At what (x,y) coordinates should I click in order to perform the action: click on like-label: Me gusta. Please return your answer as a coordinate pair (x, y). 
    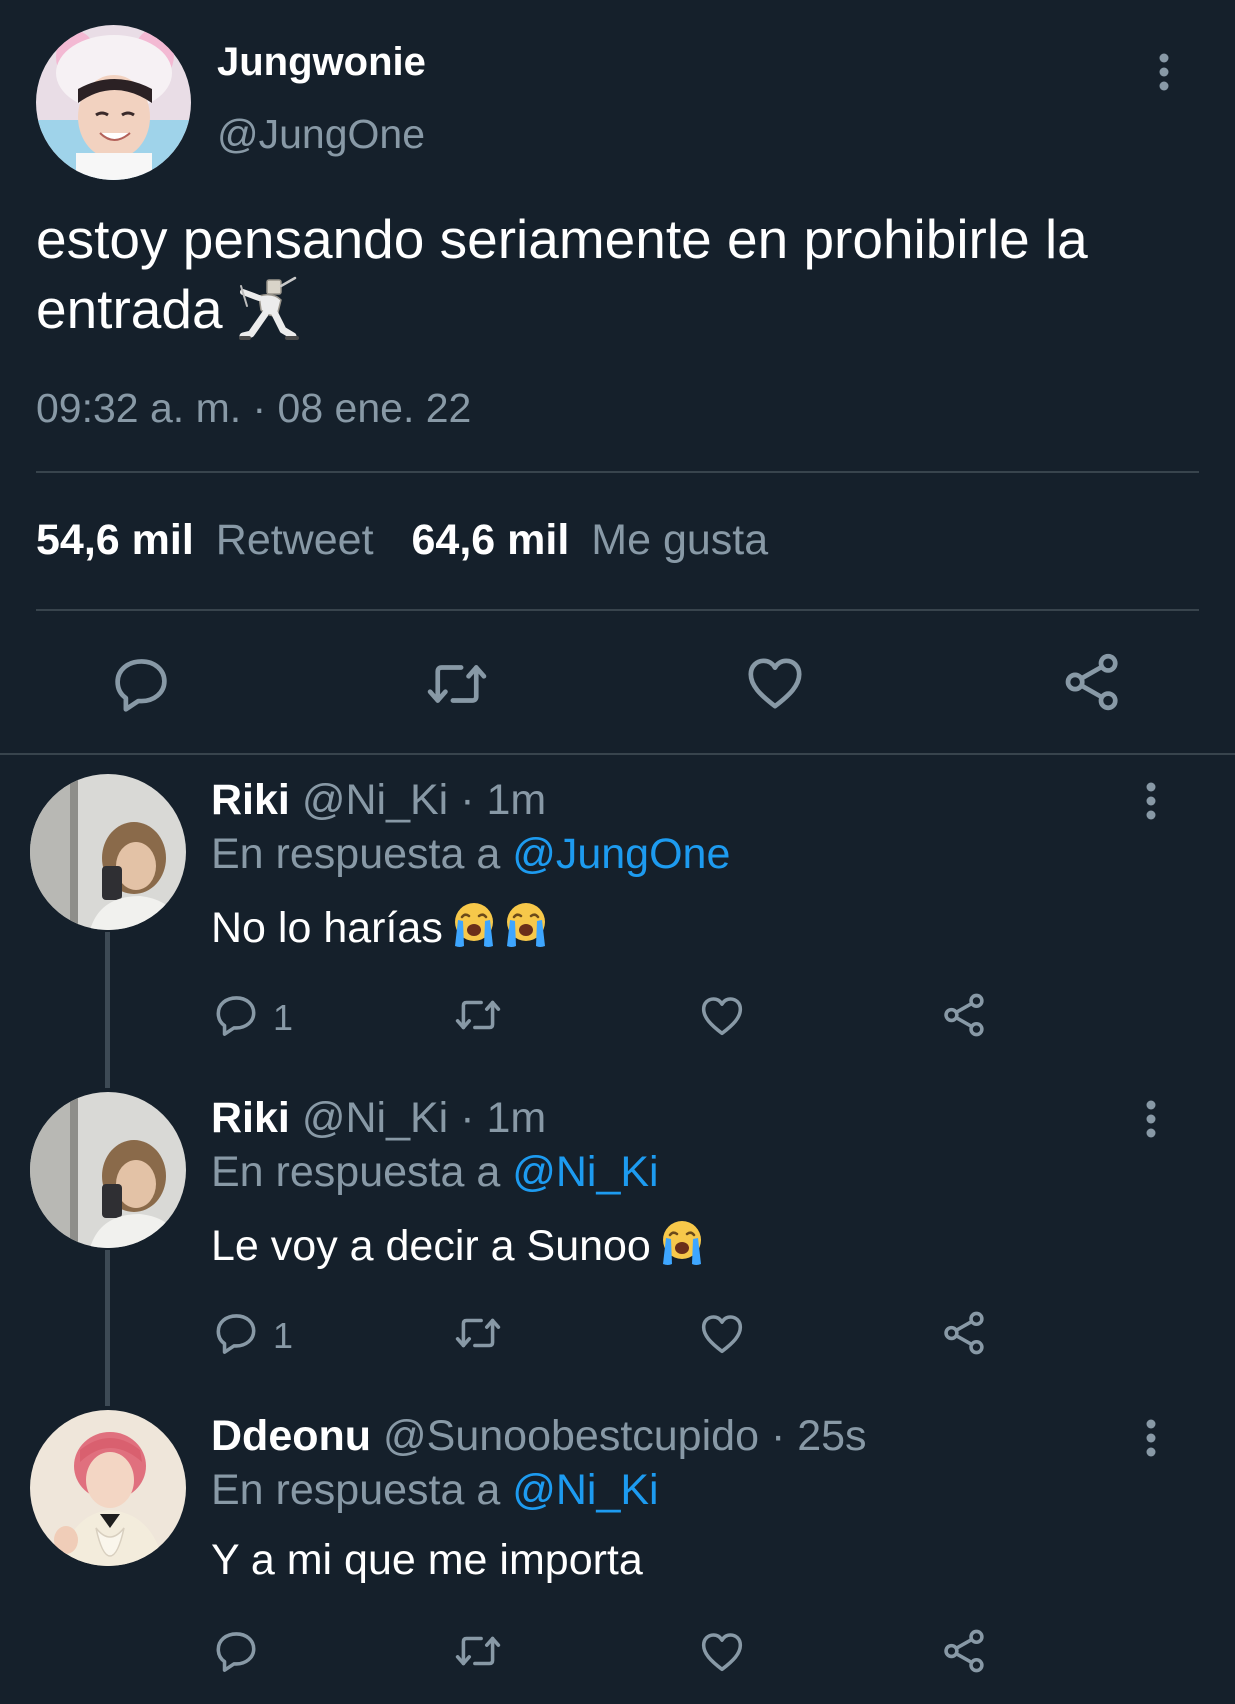
    Looking at the image, I should click on (679, 540).